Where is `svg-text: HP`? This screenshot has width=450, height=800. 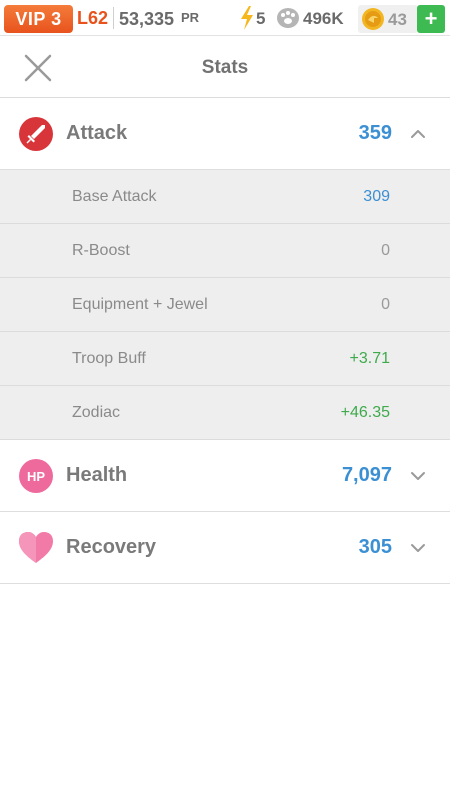 svg-text: HP is located at coordinates (36, 476).